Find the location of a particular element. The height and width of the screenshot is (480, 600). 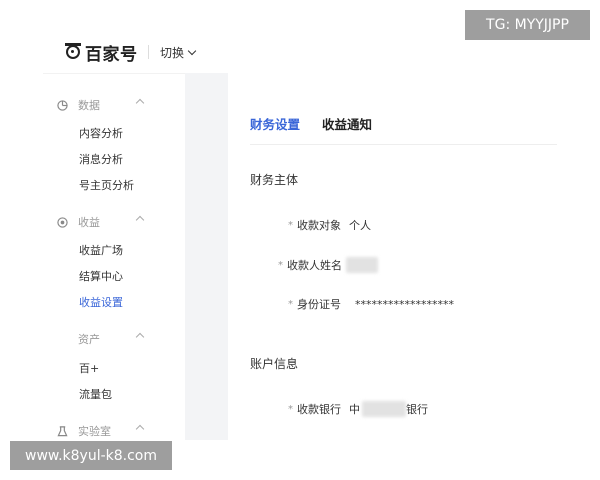

sidebar-item-message-analysis: 消息分析 is located at coordinates (101, 159).